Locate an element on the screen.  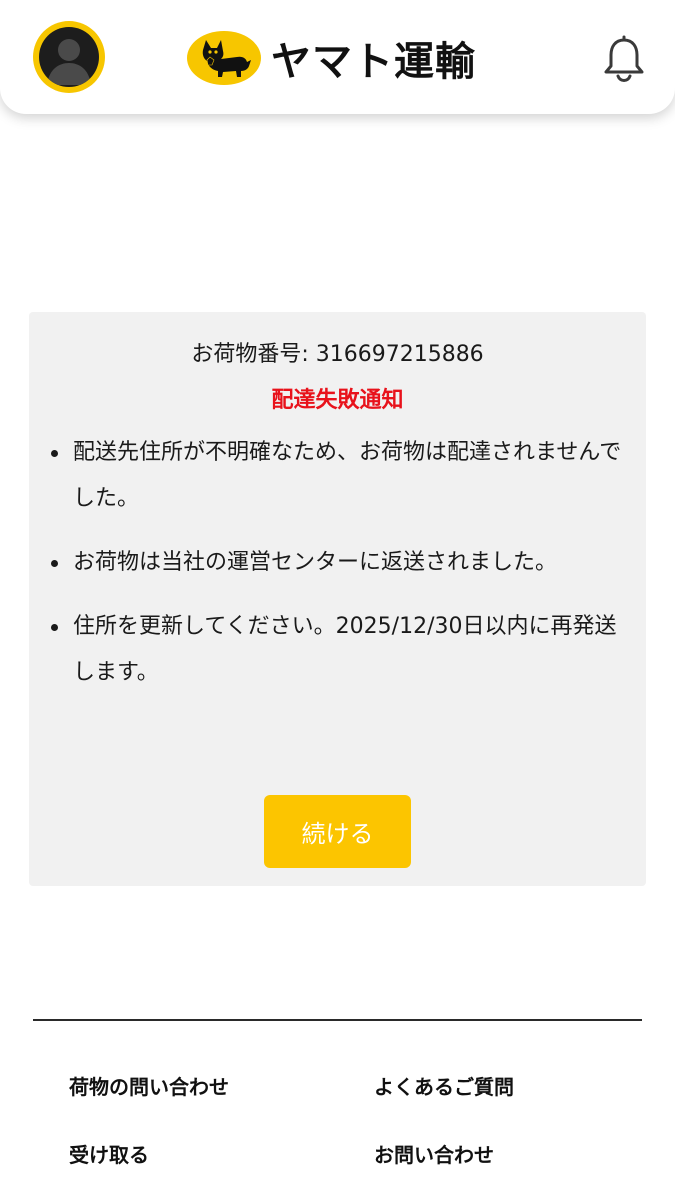
footer-link-contact: お問い合わせ is located at coordinates (434, 1153).